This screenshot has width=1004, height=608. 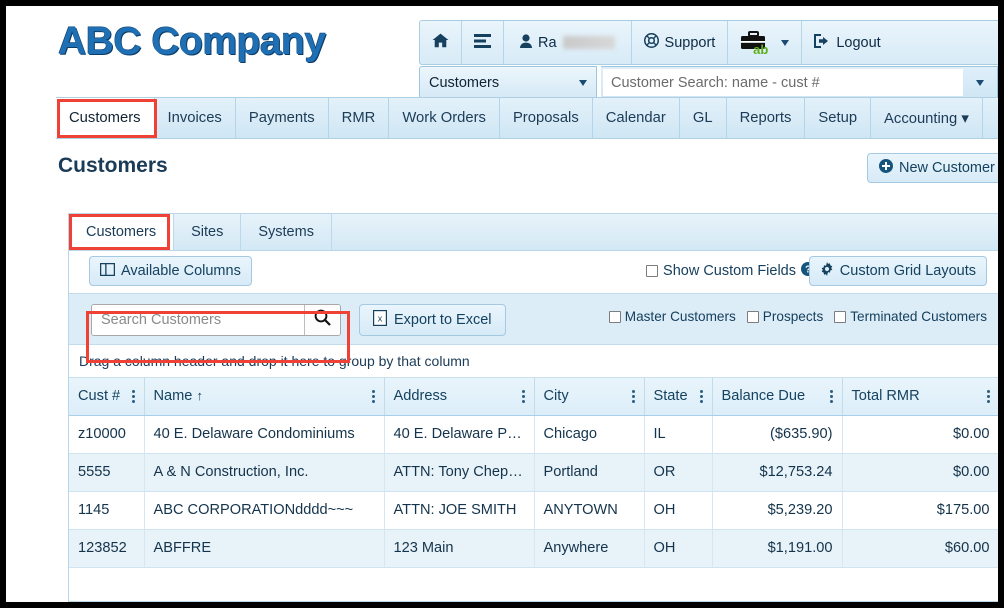 I want to click on list-icon, so click(x=482, y=42).